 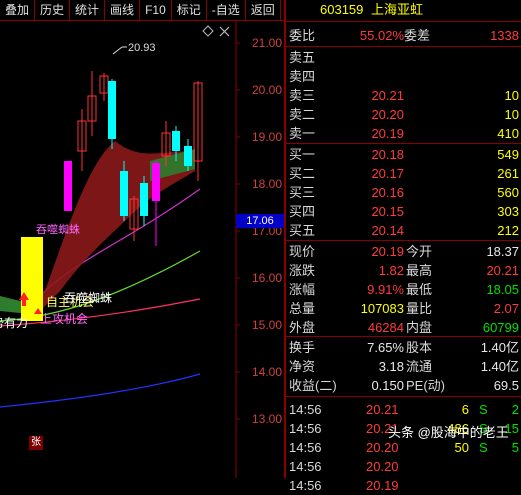 I want to click on bid-price: 20.15, so click(x=387, y=211).